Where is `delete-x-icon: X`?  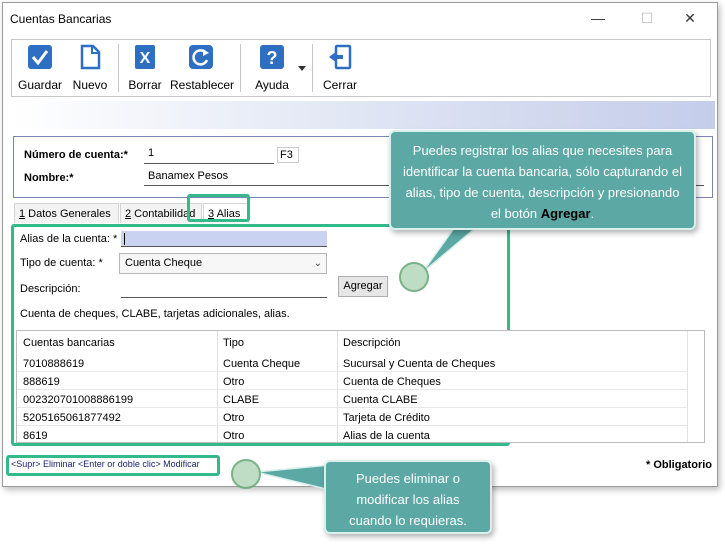
delete-x-icon: X is located at coordinates (145, 57).